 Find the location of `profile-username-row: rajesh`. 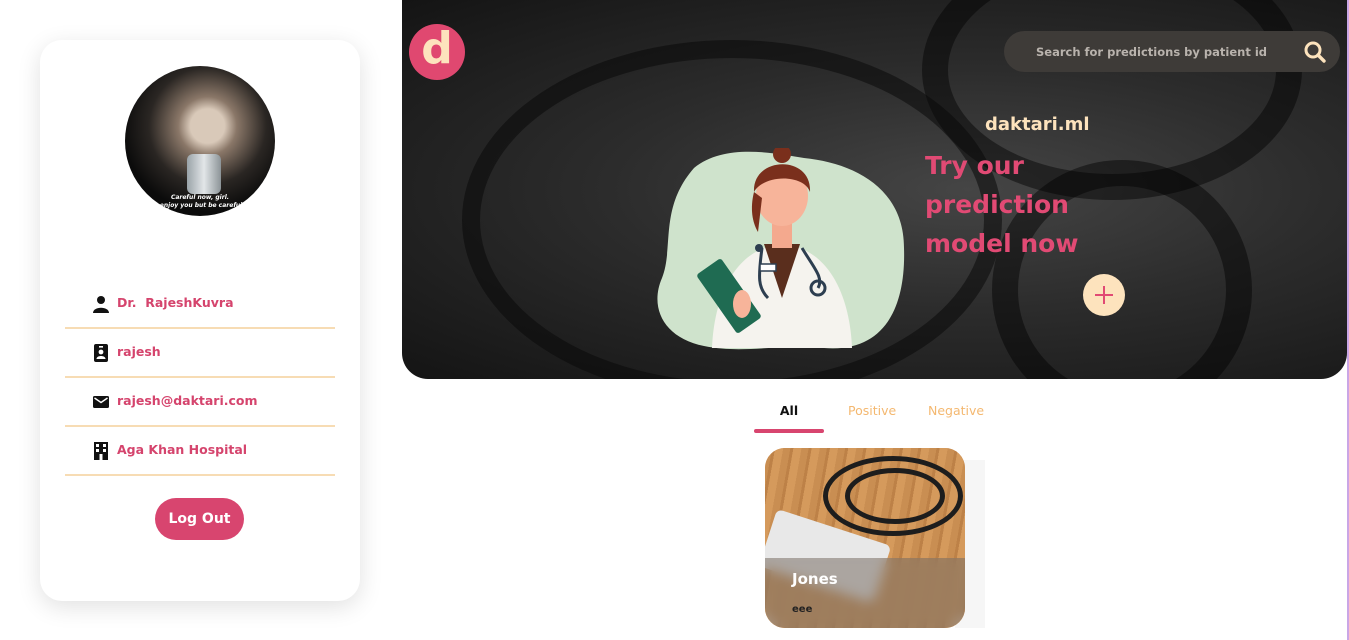

profile-username-row: rajesh is located at coordinates (200, 353).